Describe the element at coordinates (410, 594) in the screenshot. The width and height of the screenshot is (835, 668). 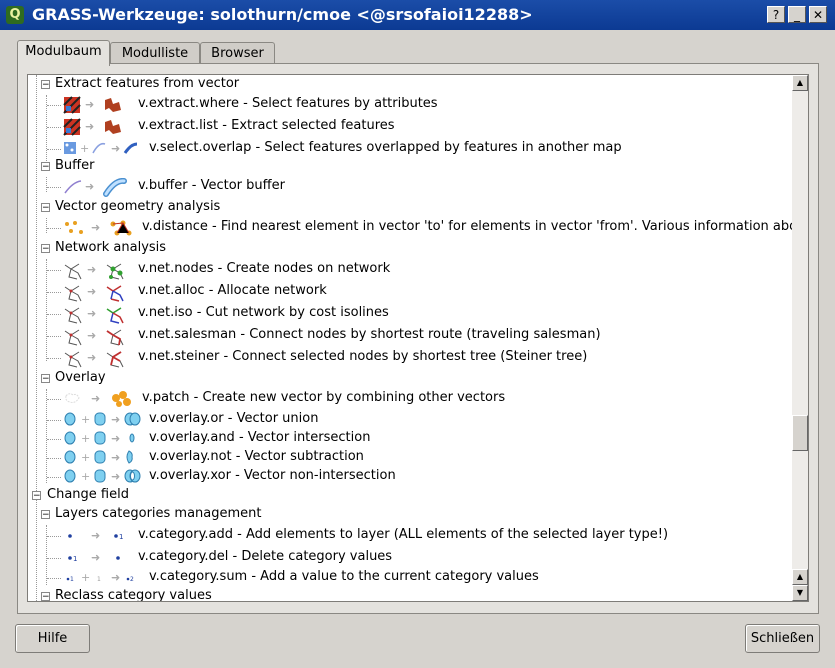
I see `tree-category-reclass: − Reclass category values` at that location.